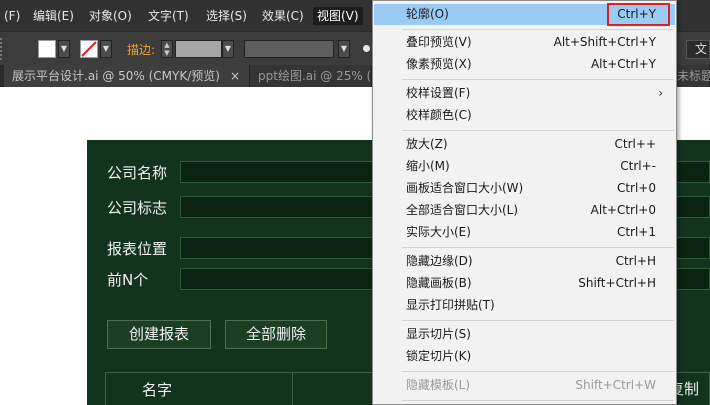 This screenshot has height=405, width=710. Describe the element at coordinates (439, 261) in the screenshot. I see `menu-item-label: 隐藏边缘(D)` at that location.